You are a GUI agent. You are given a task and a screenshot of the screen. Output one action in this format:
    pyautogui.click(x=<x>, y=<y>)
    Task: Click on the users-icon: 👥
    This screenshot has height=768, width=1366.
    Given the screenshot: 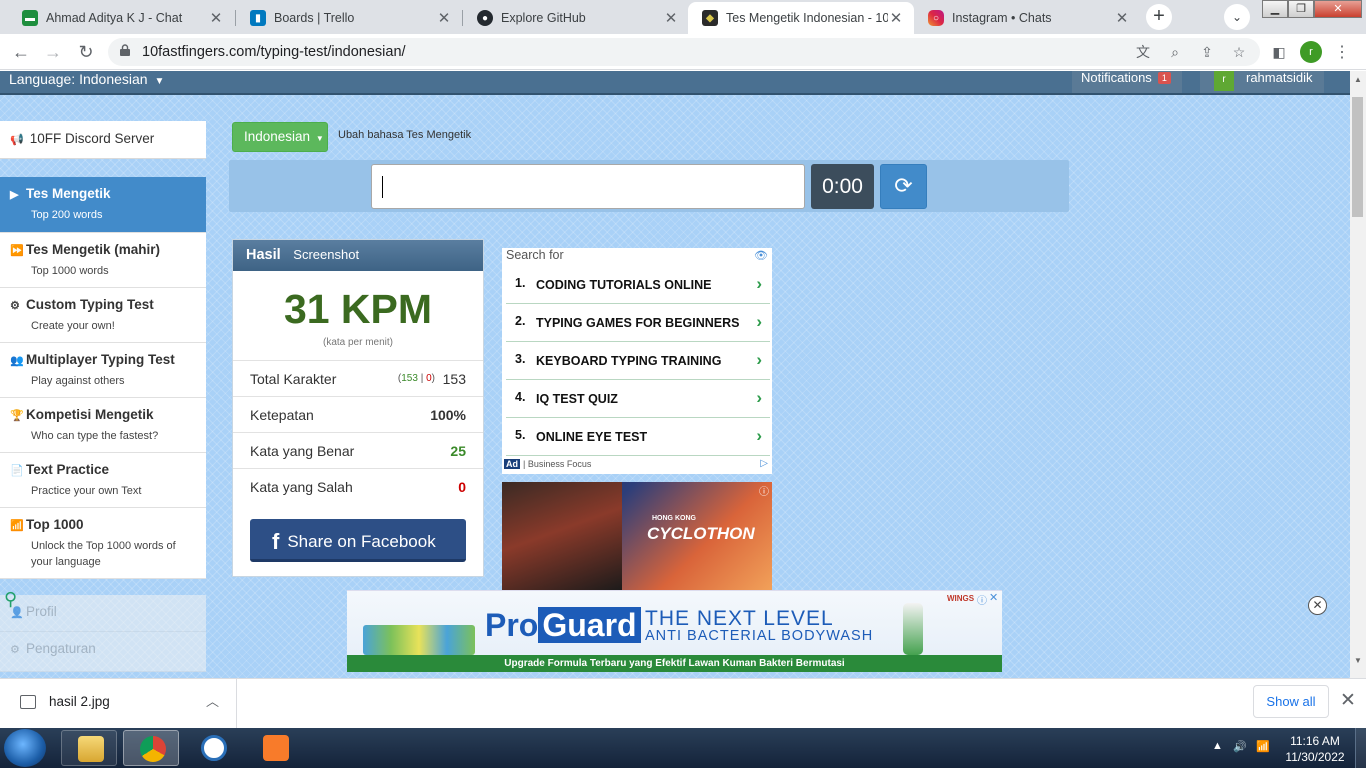 What is the action you would take?
    pyautogui.click(x=17, y=361)
    